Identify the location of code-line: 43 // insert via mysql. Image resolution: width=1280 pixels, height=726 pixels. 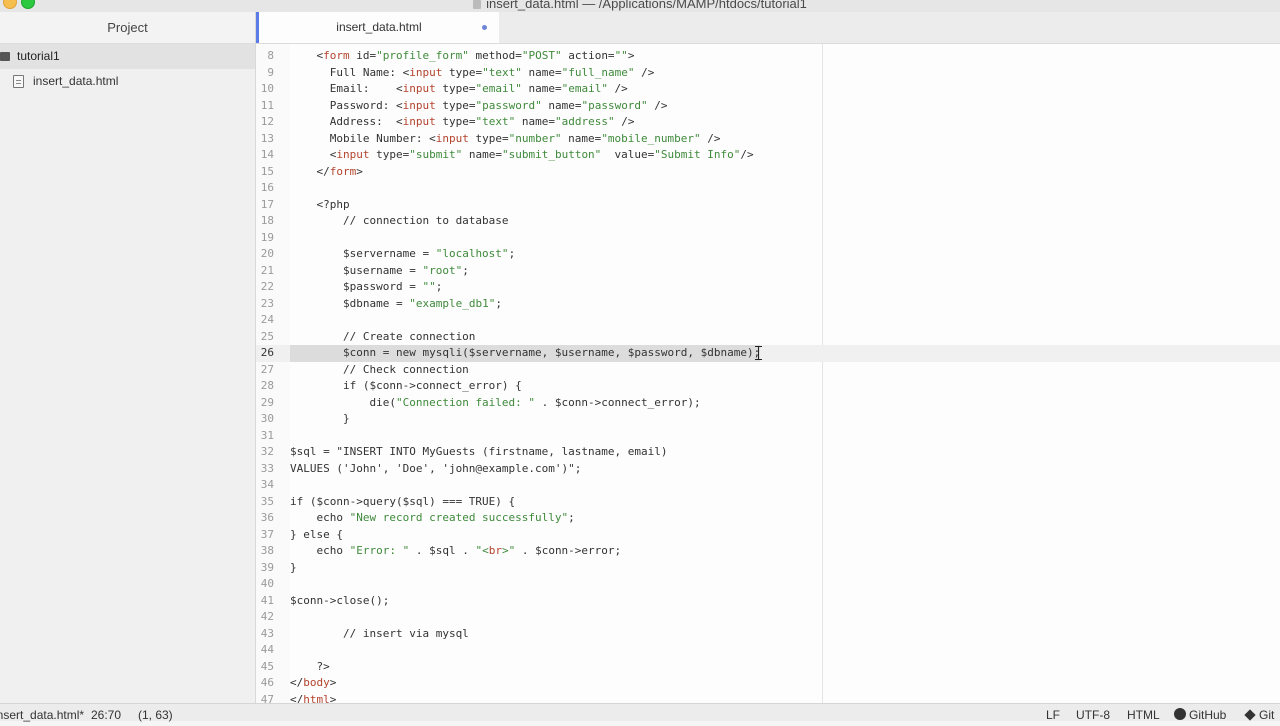
(768, 634).